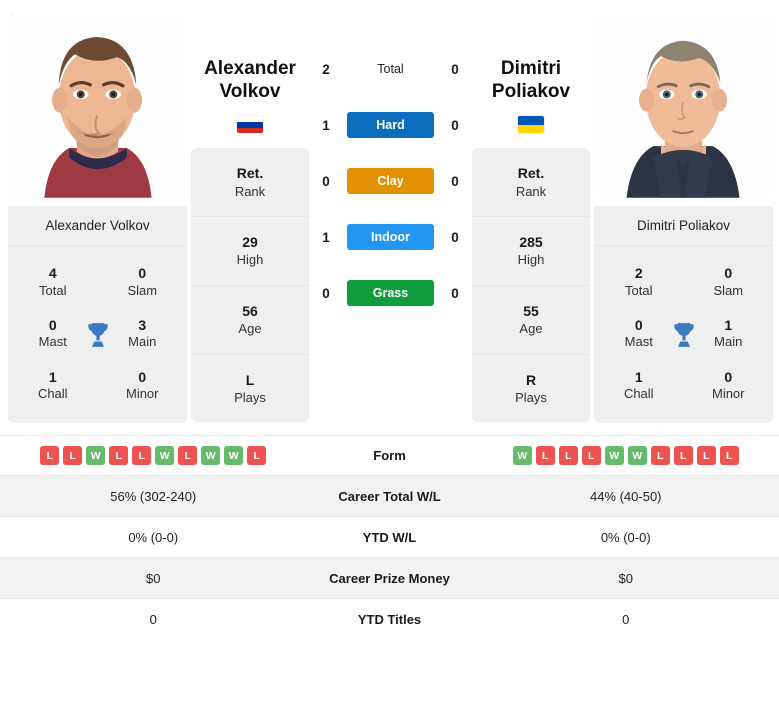  I want to click on right-ytd-wl: 0% (0-0), so click(625, 537).